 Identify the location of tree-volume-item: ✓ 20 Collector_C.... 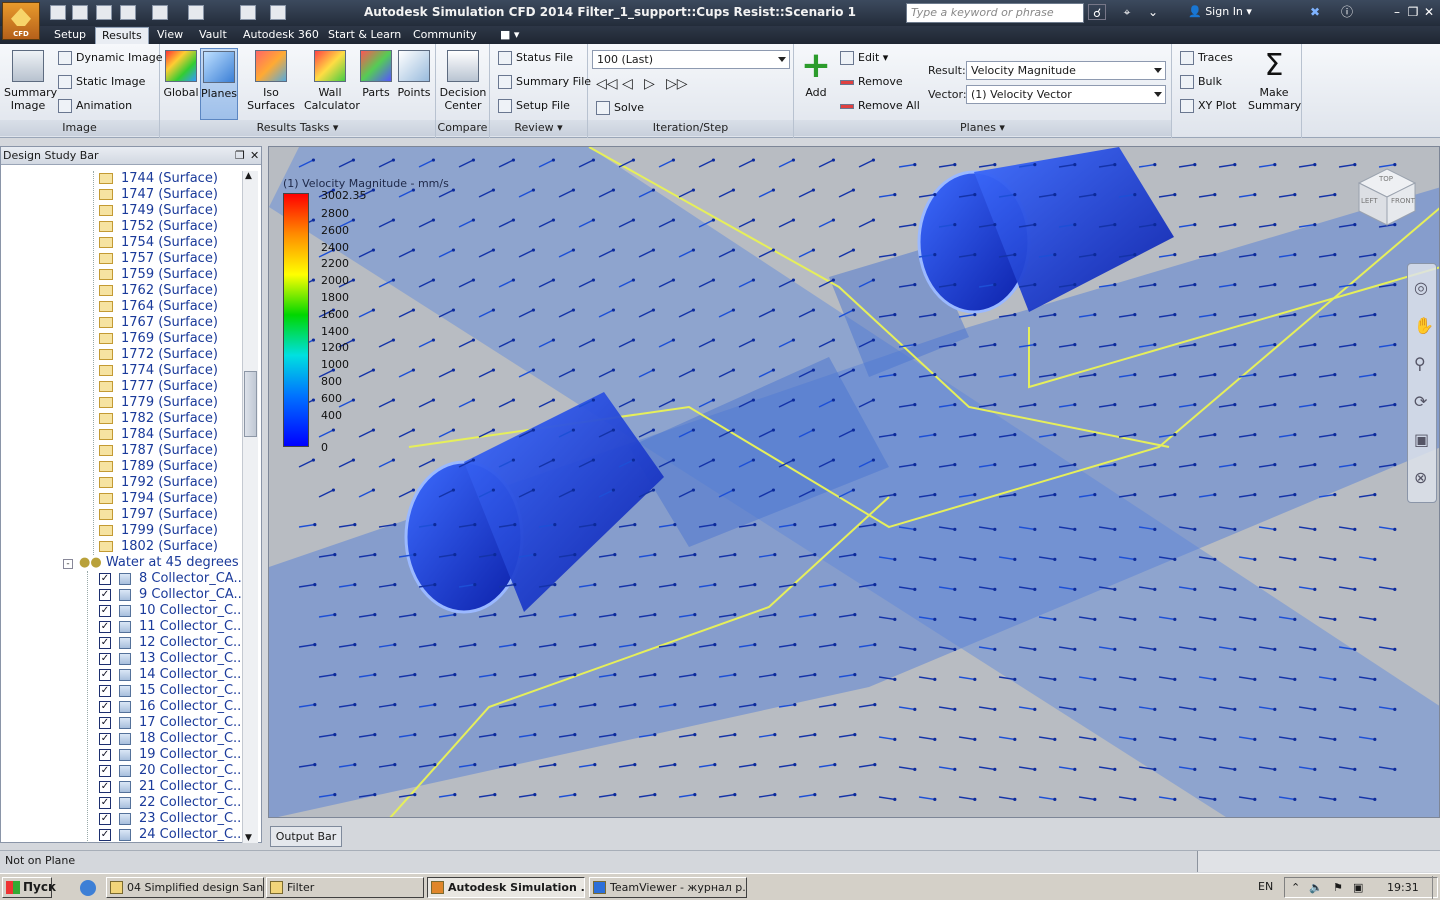
(170, 771).